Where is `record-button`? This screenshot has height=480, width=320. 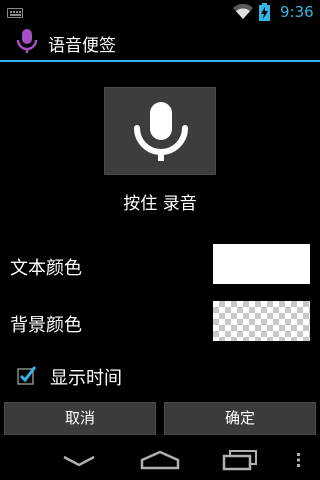 record-button is located at coordinates (160, 131).